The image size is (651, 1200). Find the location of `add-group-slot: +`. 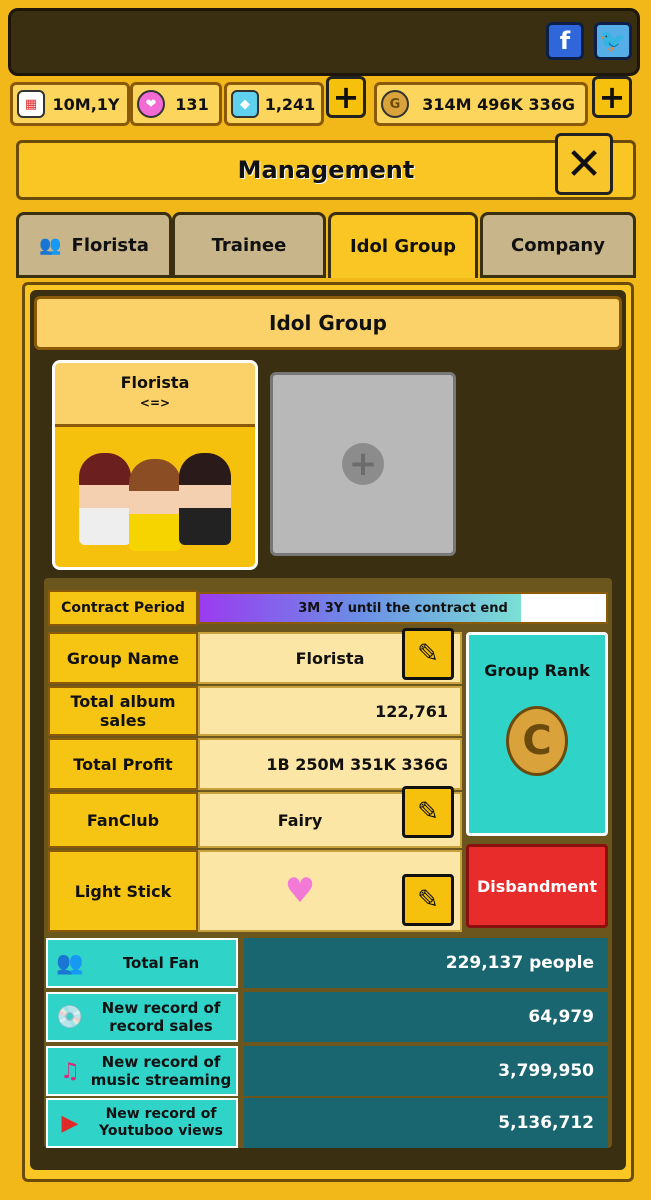

add-group-slot: + is located at coordinates (363, 464).